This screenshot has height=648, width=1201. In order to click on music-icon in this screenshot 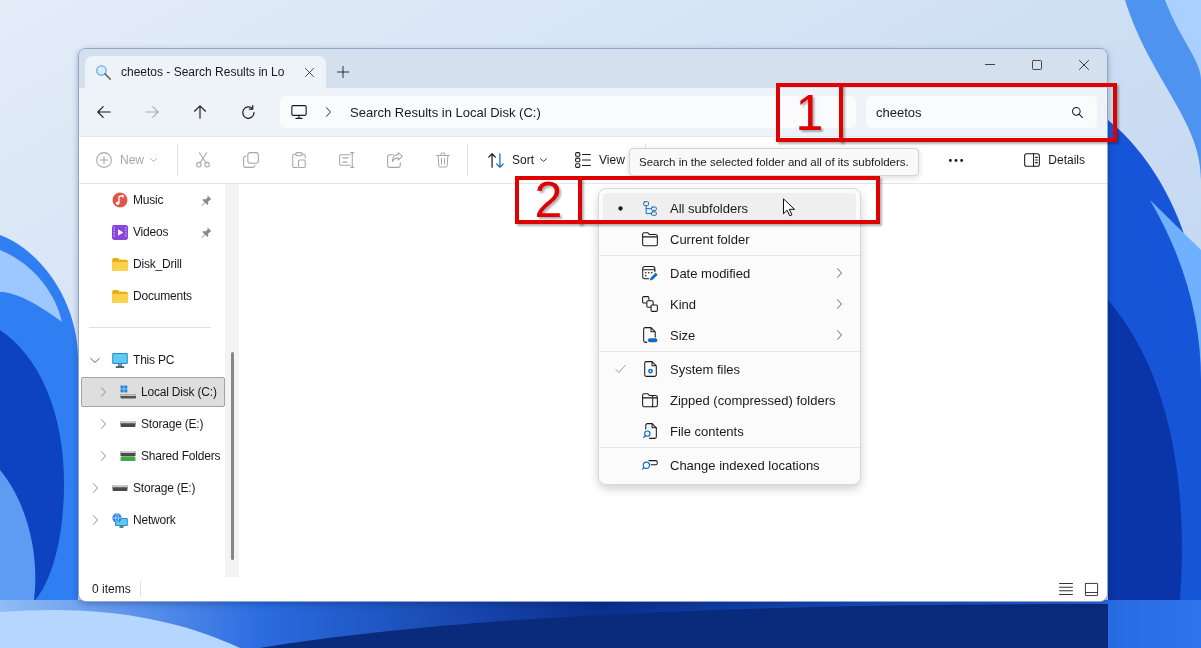, I will do `click(120, 200)`.